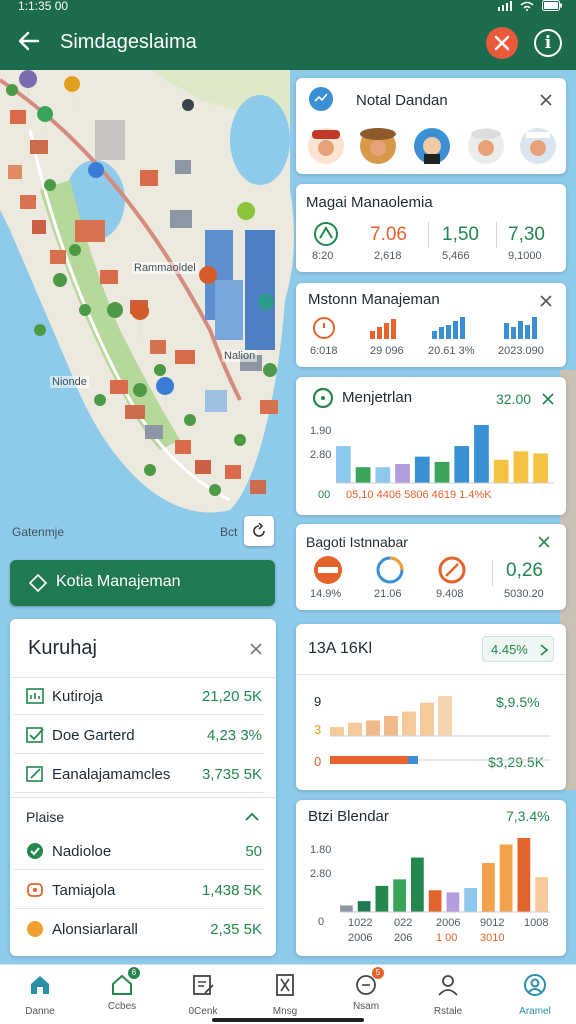 The image size is (576, 1024). What do you see at coordinates (252, 817) in the screenshot?
I see `chevron-up-icon` at bounding box center [252, 817].